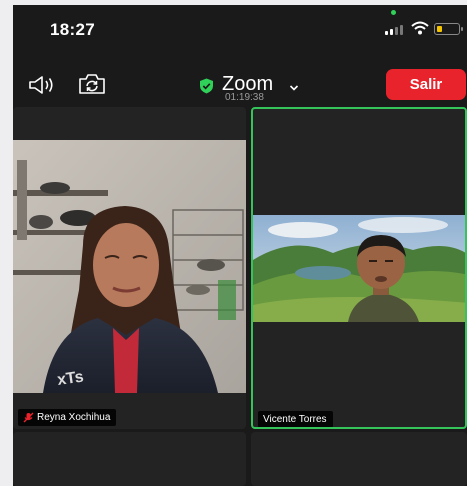  I want to click on status-time: 18:27, so click(72, 29).